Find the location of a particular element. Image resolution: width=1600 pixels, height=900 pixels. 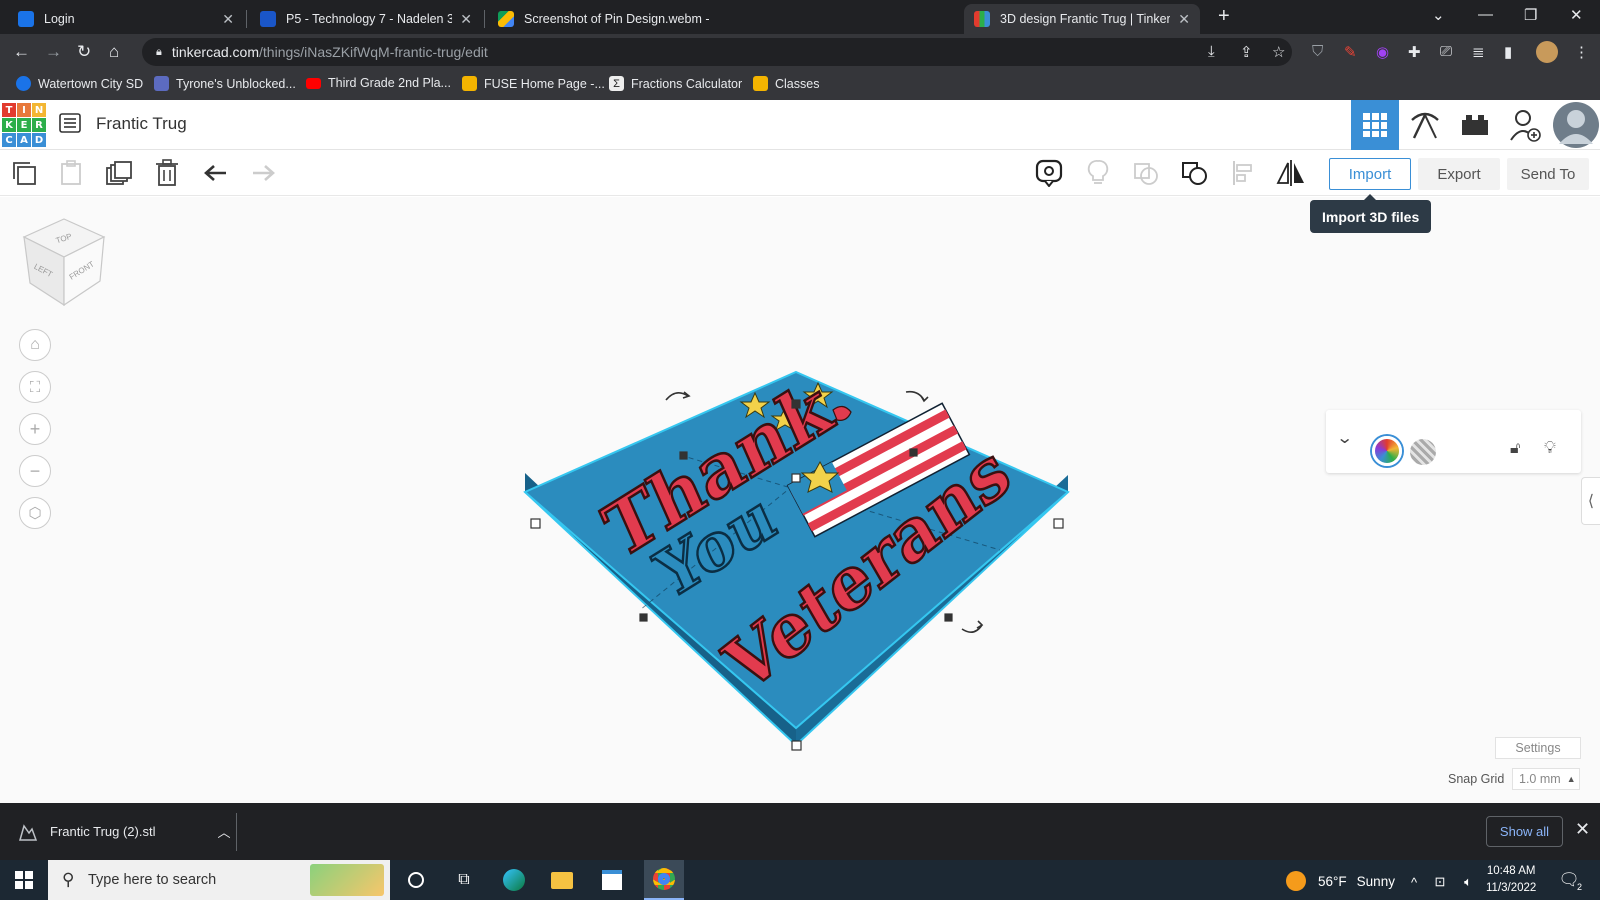

share-icon: ⇪ is located at coordinates (1246, 52).